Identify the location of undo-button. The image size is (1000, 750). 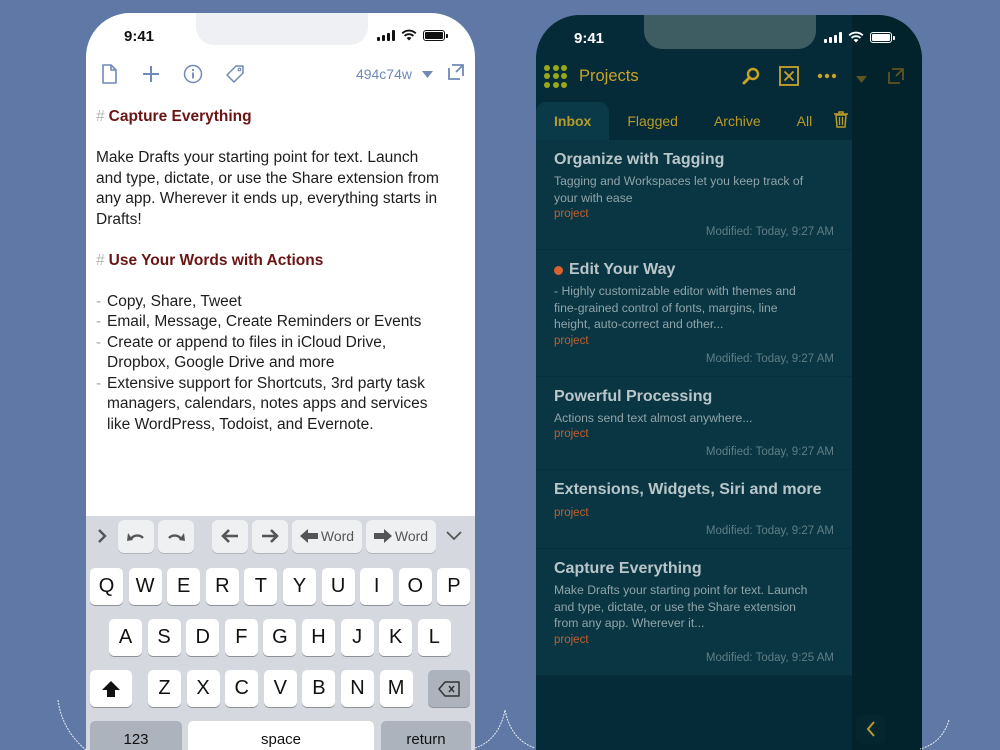
(136, 536).